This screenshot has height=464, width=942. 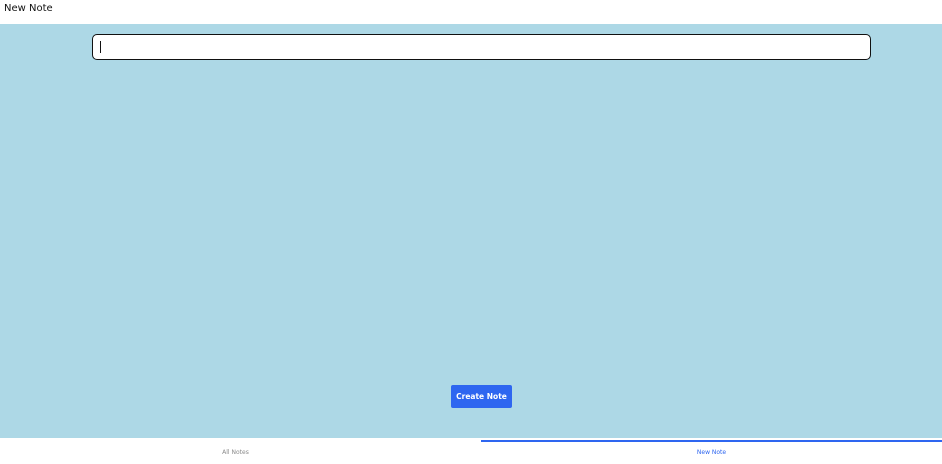 What do you see at coordinates (481, 47) in the screenshot?
I see `note-text-input` at bounding box center [481, 47].